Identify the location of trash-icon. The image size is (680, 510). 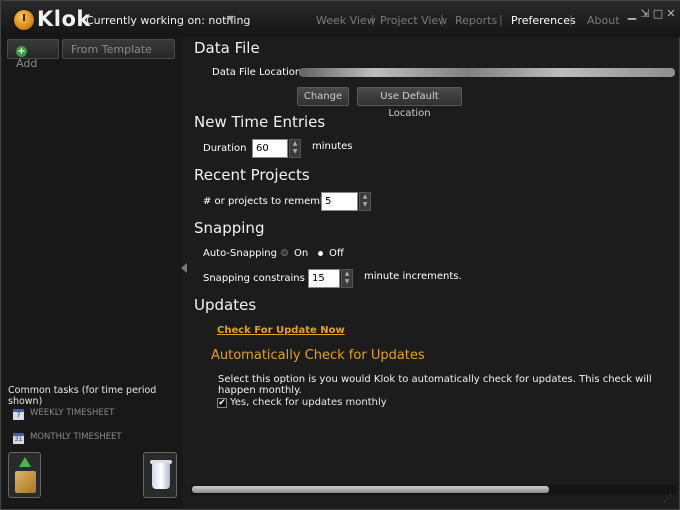
(160, 475).